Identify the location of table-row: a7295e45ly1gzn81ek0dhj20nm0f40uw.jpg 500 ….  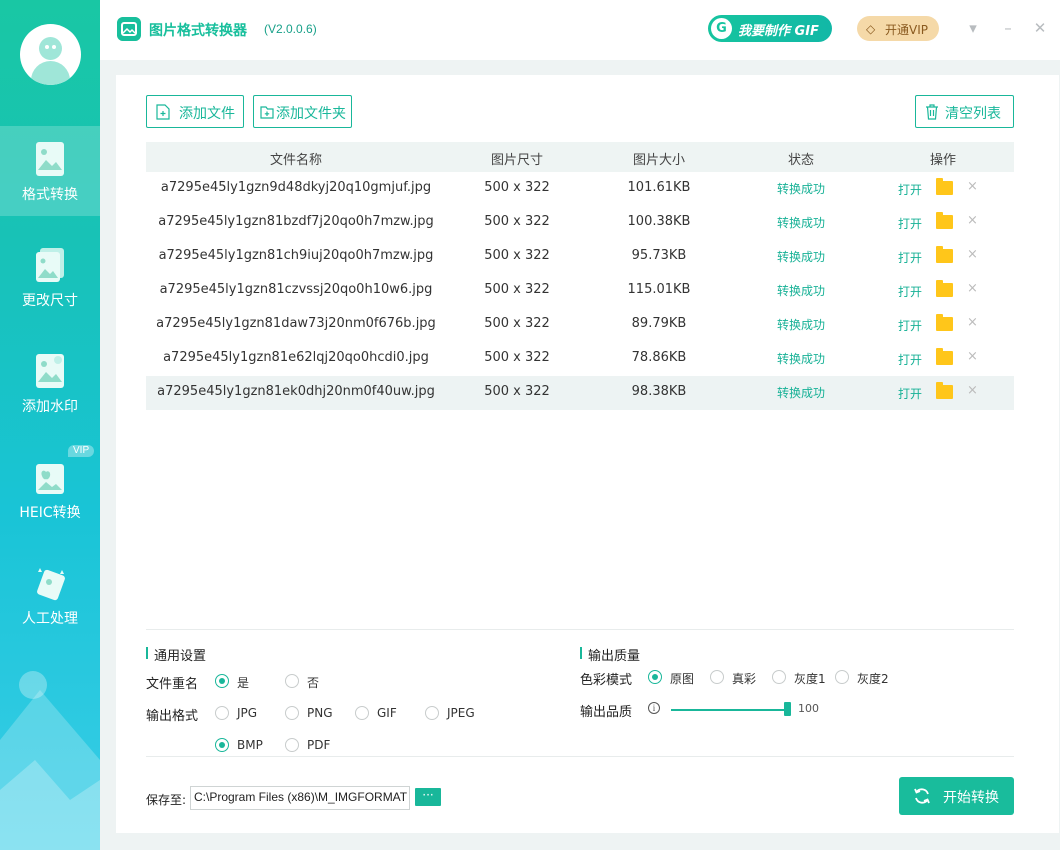
(580, 393).